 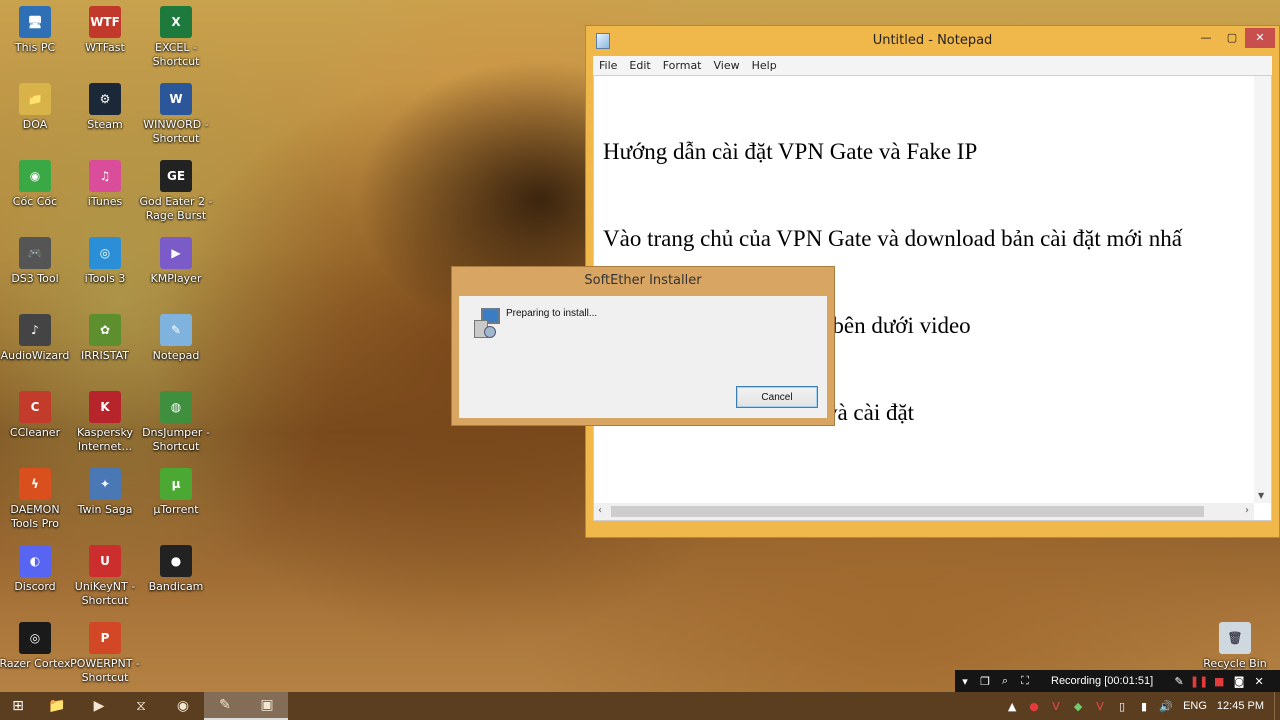 I want to click on app-icon: ◐, so click(x=35, y=561).